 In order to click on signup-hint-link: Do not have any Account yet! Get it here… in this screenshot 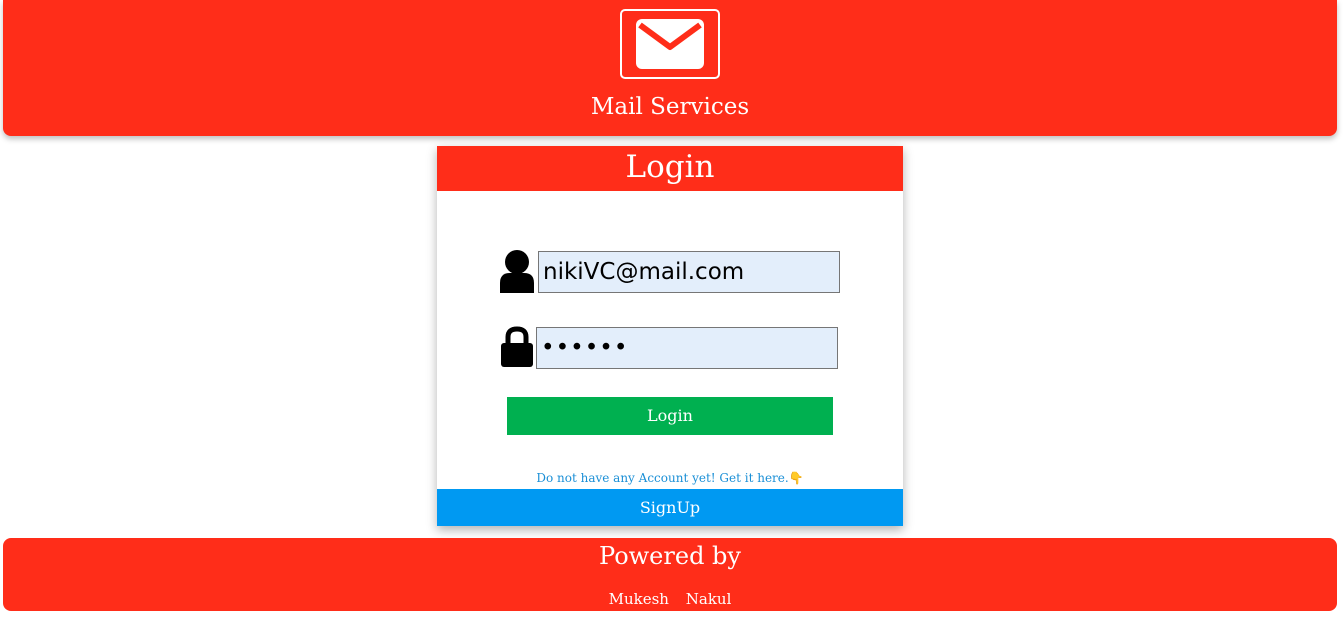, I will do `click(670, 478)`.